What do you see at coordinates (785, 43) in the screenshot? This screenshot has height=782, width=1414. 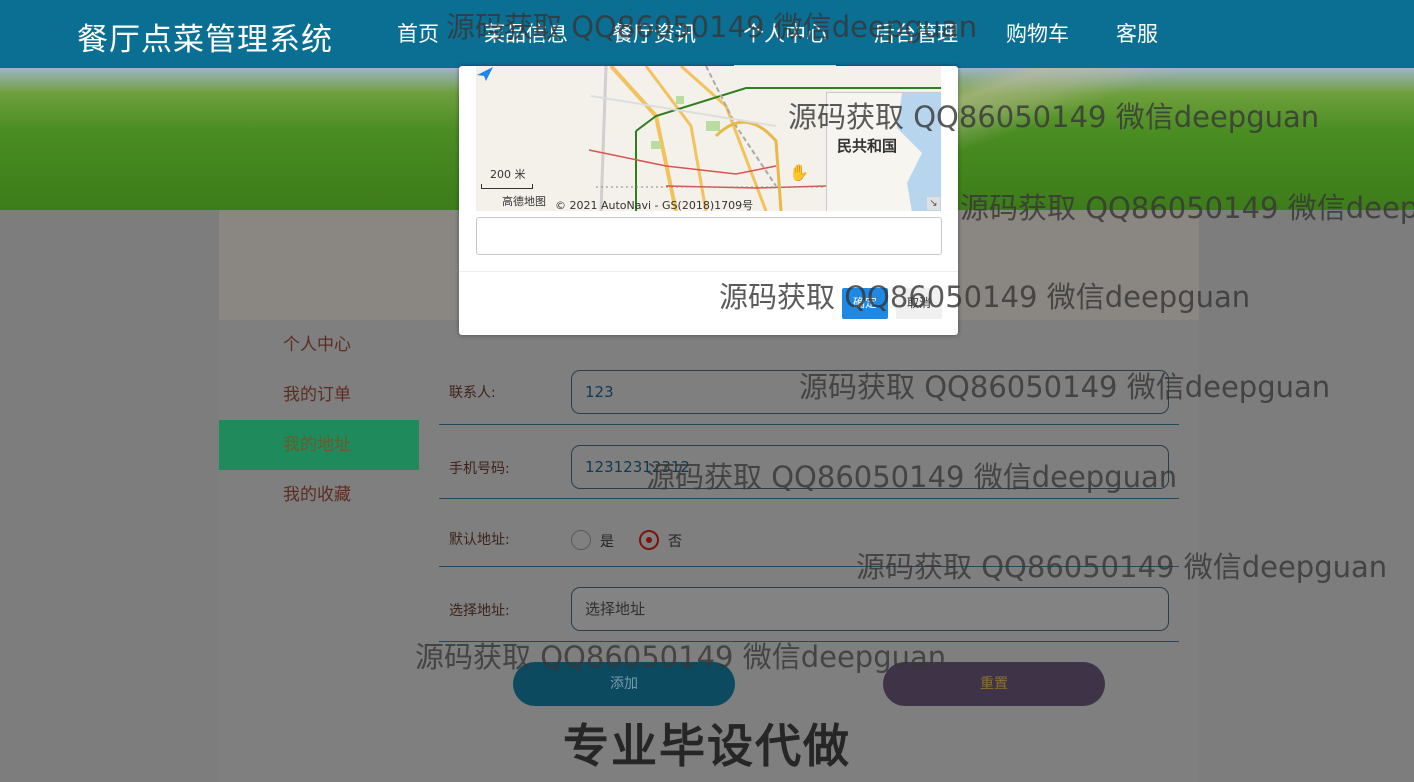 I see `nav-personal-center: 个人中心` at bounding box center [785, 43].